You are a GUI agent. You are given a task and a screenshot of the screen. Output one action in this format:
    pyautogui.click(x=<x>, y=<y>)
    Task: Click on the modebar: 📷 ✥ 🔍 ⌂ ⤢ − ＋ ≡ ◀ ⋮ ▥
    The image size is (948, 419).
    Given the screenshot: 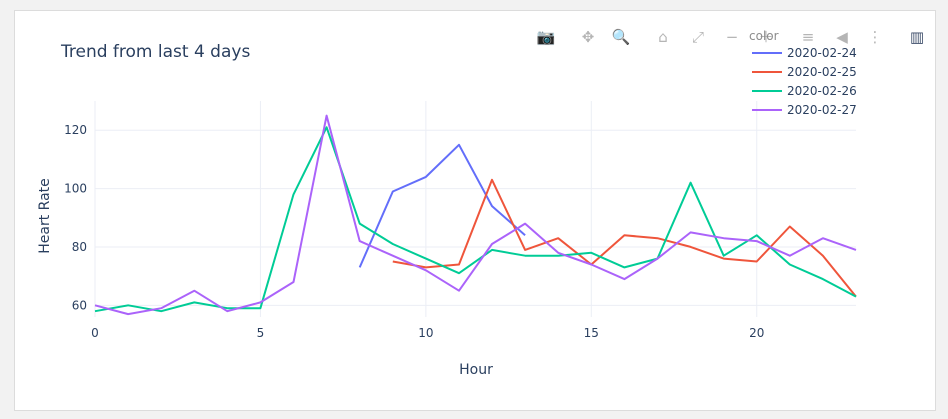 What is the action you would take?
    pyautogui.click(x=730, y=36)
    